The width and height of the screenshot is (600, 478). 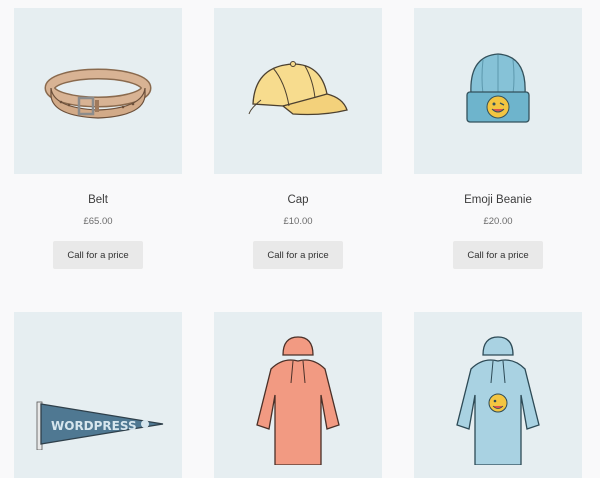 I want to click on pennant-text: WORDPRESS, so click(x=94, y=426).